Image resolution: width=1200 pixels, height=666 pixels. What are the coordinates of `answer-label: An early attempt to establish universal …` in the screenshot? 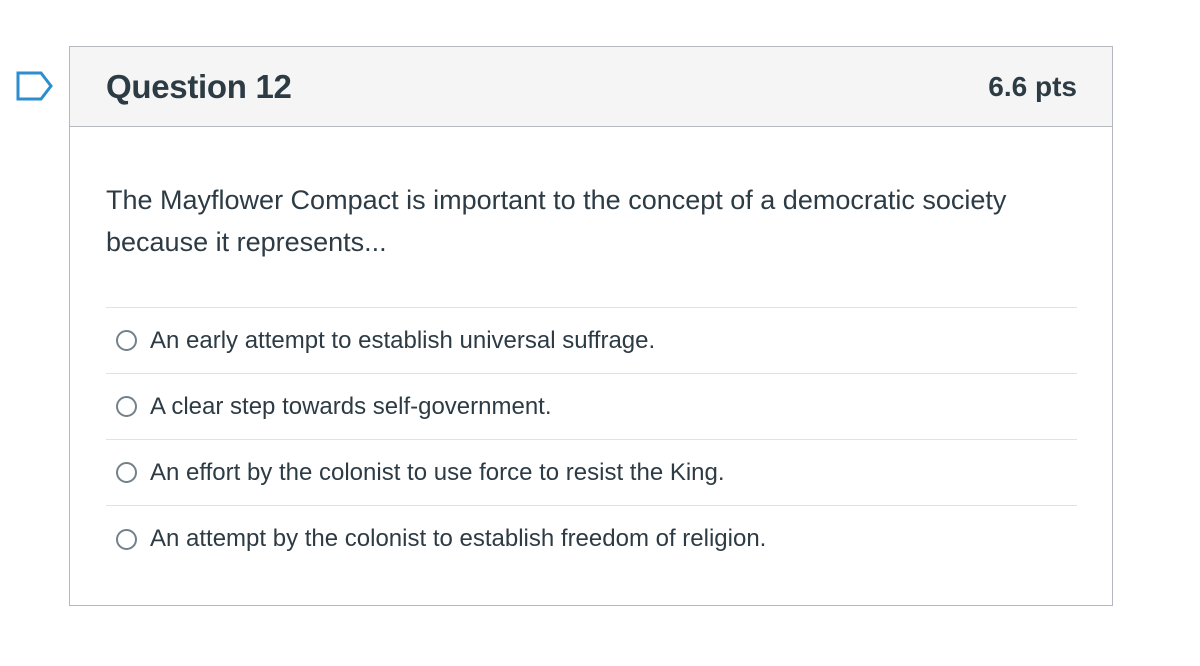 It's located at (402, 341).